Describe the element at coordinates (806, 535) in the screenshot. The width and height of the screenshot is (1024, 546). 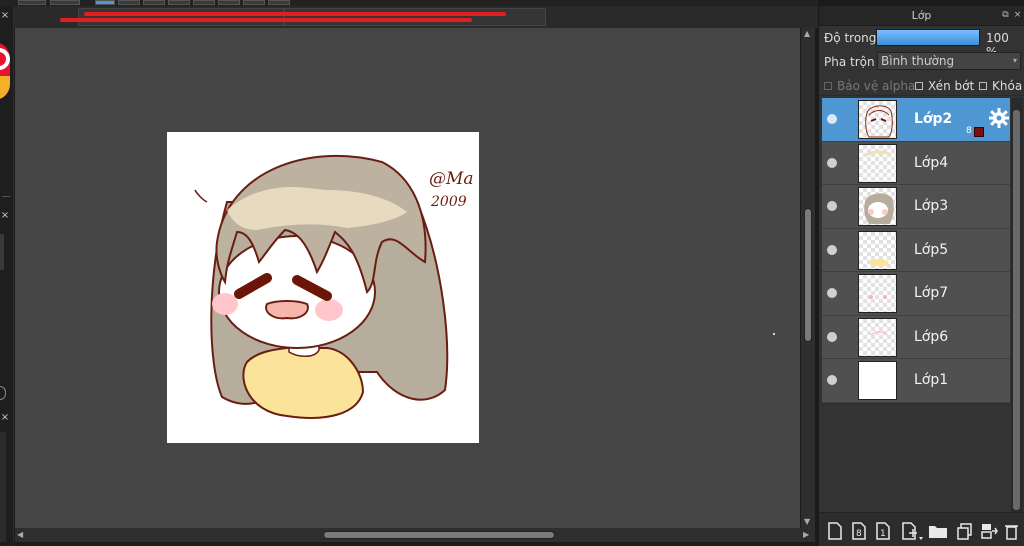
I see `scroll-right-arrow-icon: ▶` at that location.